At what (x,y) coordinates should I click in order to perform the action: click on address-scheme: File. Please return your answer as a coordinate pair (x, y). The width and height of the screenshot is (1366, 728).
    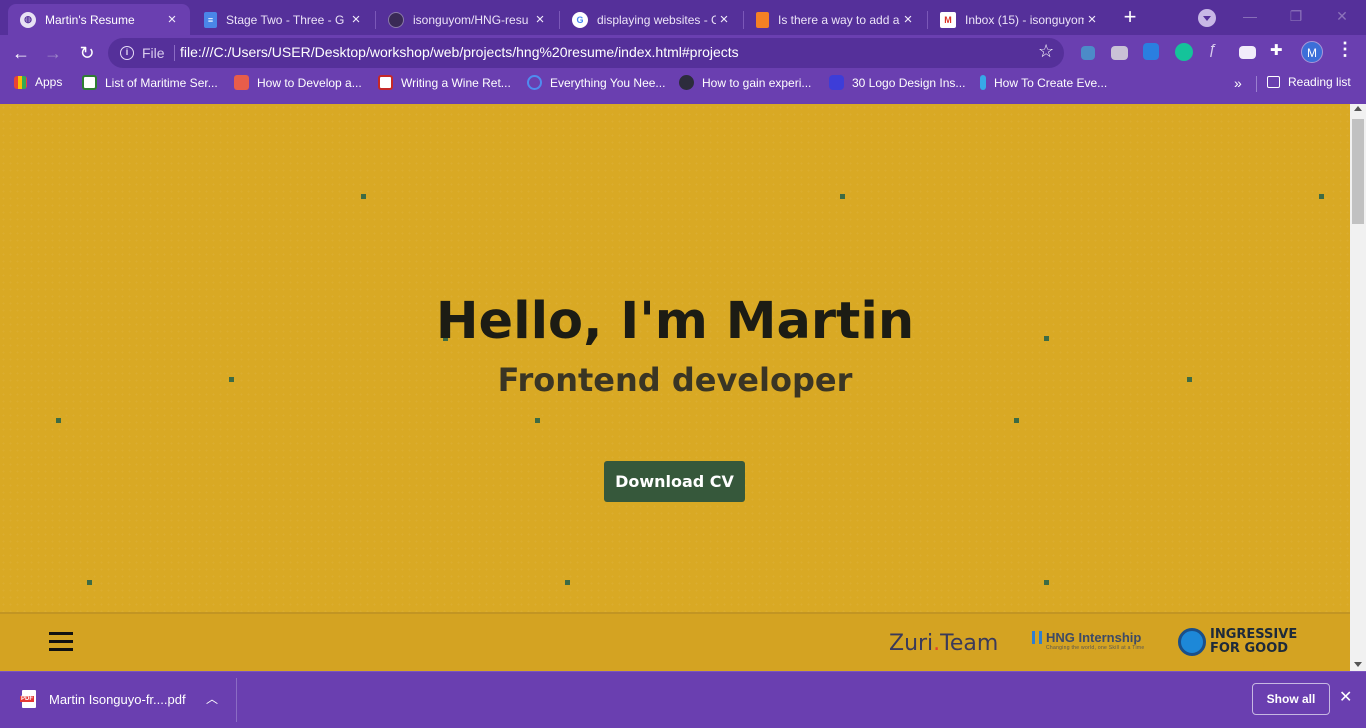
    Looking at the image, I should click on (153, 53).